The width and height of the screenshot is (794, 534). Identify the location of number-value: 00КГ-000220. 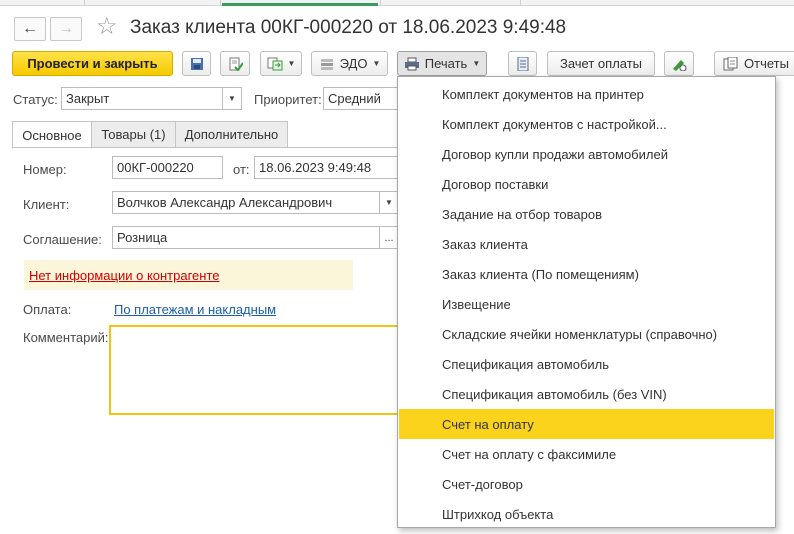
(155, 167).